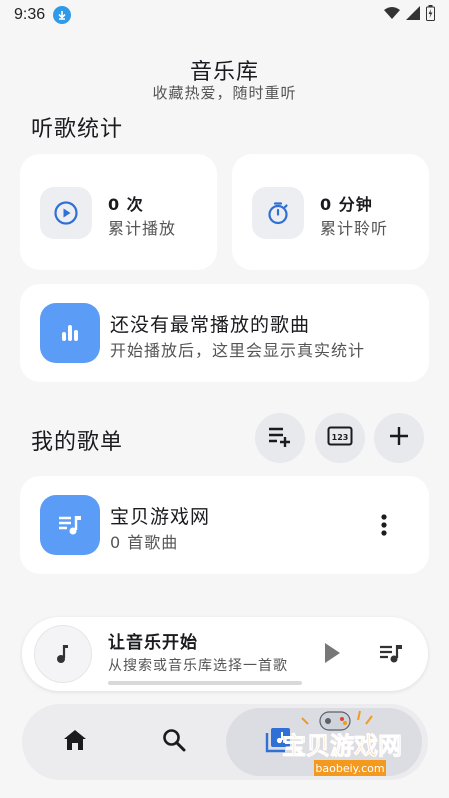 The height and width of the screenshot is (798, 449). I want to click on plays-stat-card: 0 次 累计播放, so click(118, 212).